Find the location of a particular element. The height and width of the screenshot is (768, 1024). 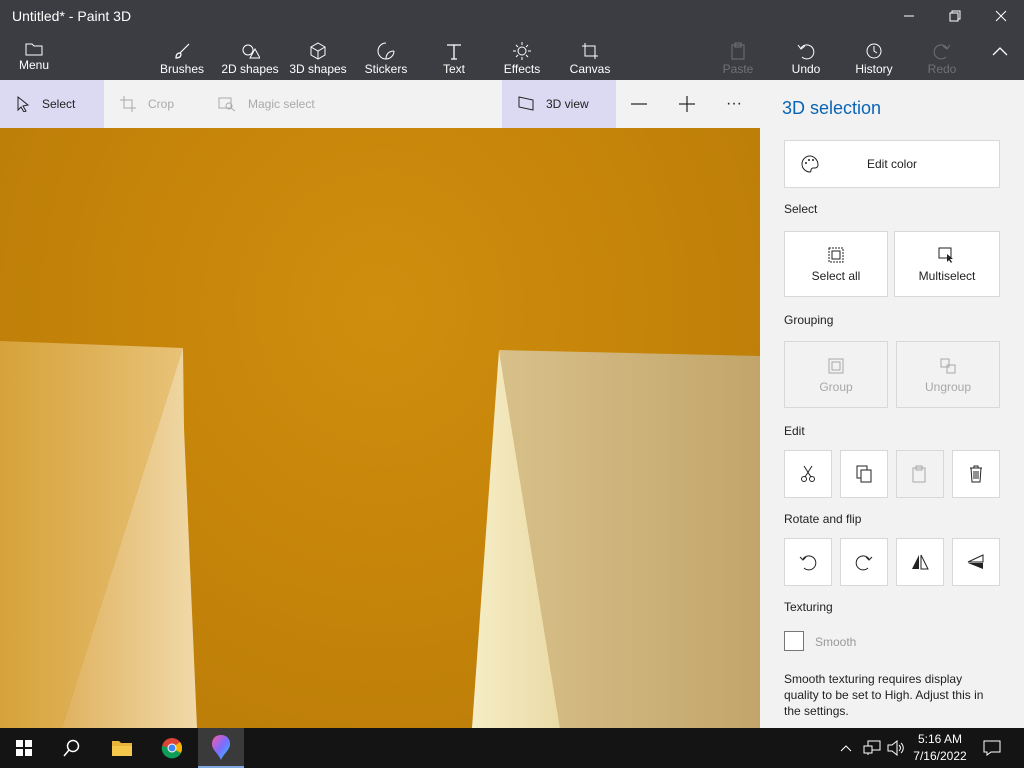

windows-icon is located at coordinates (24, 748).